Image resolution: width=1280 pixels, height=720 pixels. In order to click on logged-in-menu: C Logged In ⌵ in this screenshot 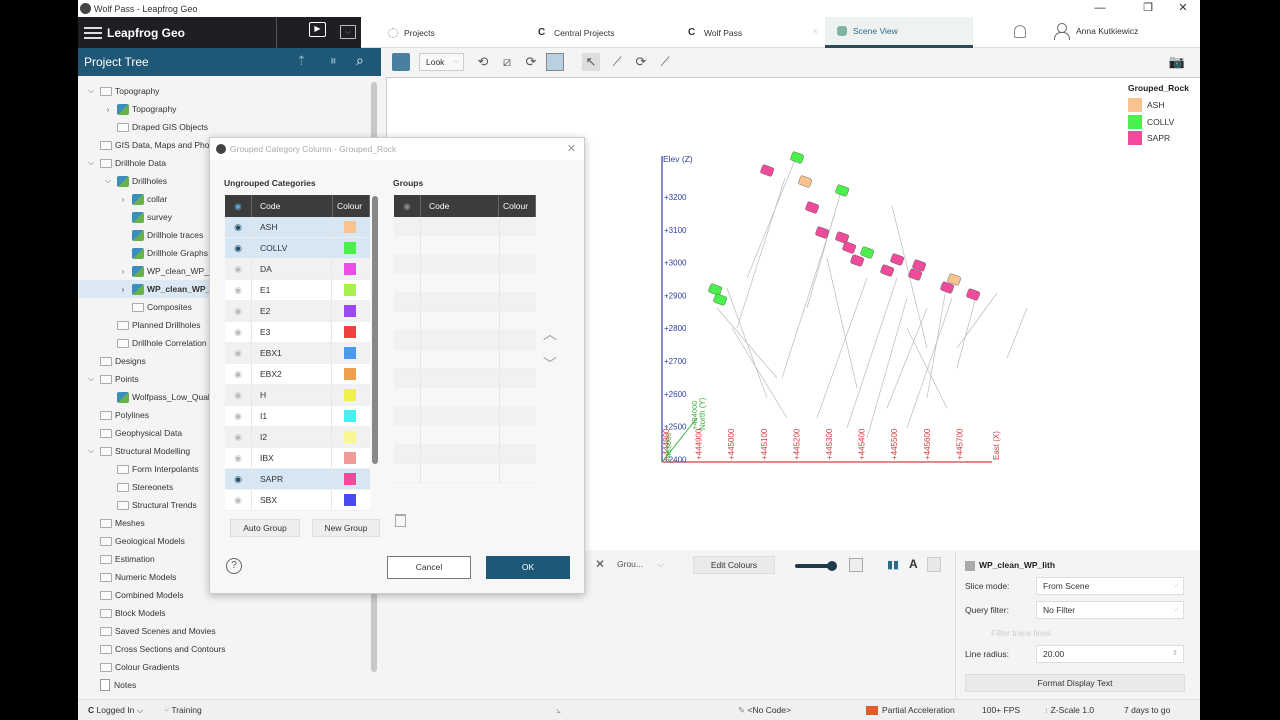, I will do `click(115, 710)`.